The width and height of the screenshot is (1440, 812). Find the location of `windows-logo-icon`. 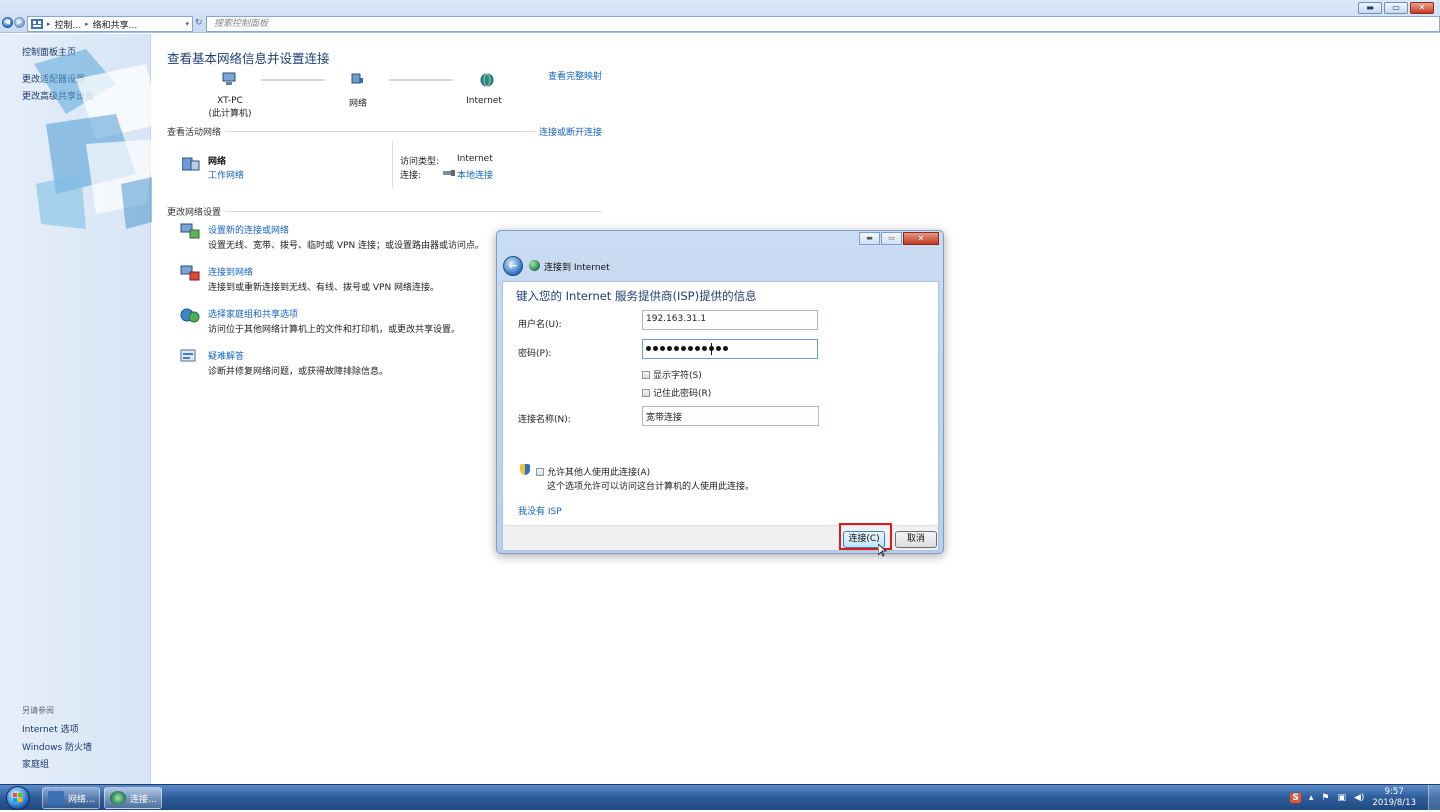

windows-logo-icon is located at coordinates (17, 797).